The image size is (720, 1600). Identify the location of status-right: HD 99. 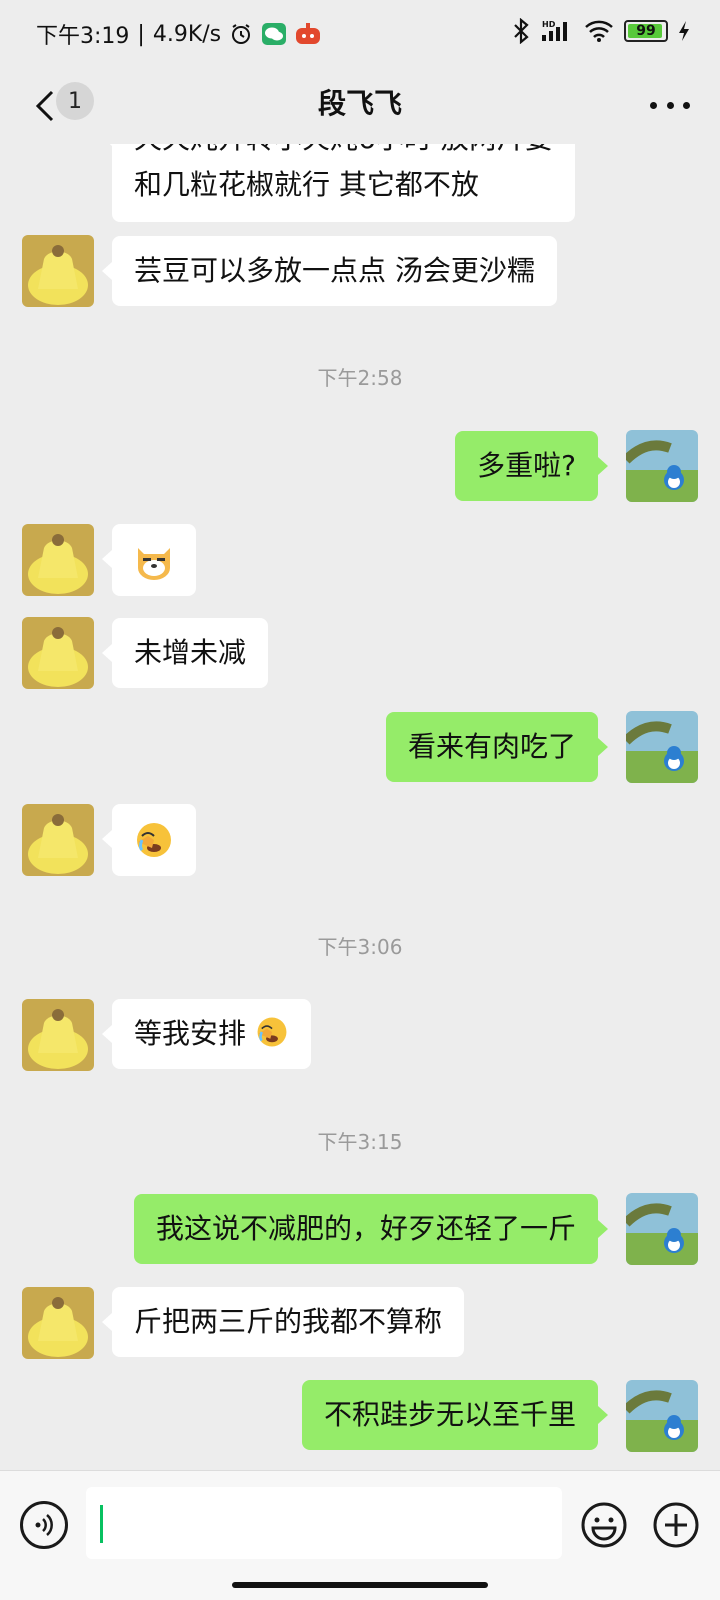
(601, 31).